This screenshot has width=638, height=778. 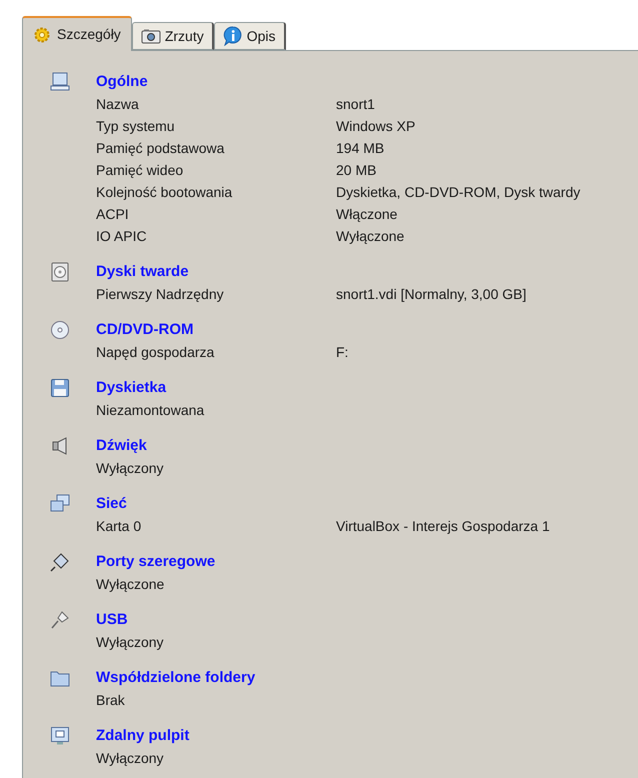 What do you see at coordinates (143, 272) in the screenshot?
I see `section-title: Dyski twarde` at bounding box center [143, 272].